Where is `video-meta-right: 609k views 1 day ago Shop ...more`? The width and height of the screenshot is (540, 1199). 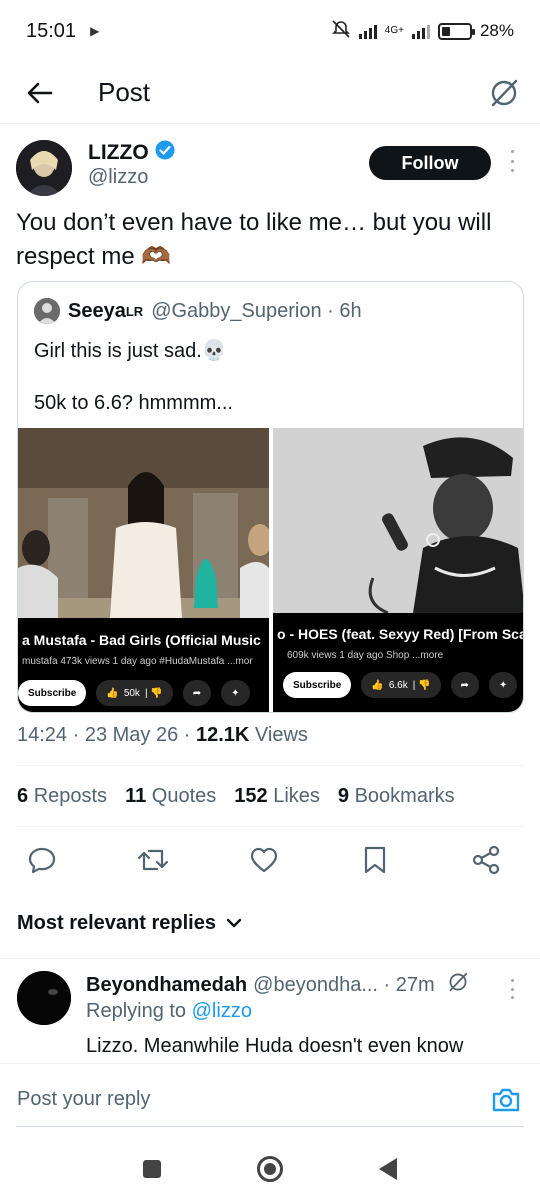
video-meta-right: 609k views 1 day ago Shop ...more is located at coordinates (365, 655).